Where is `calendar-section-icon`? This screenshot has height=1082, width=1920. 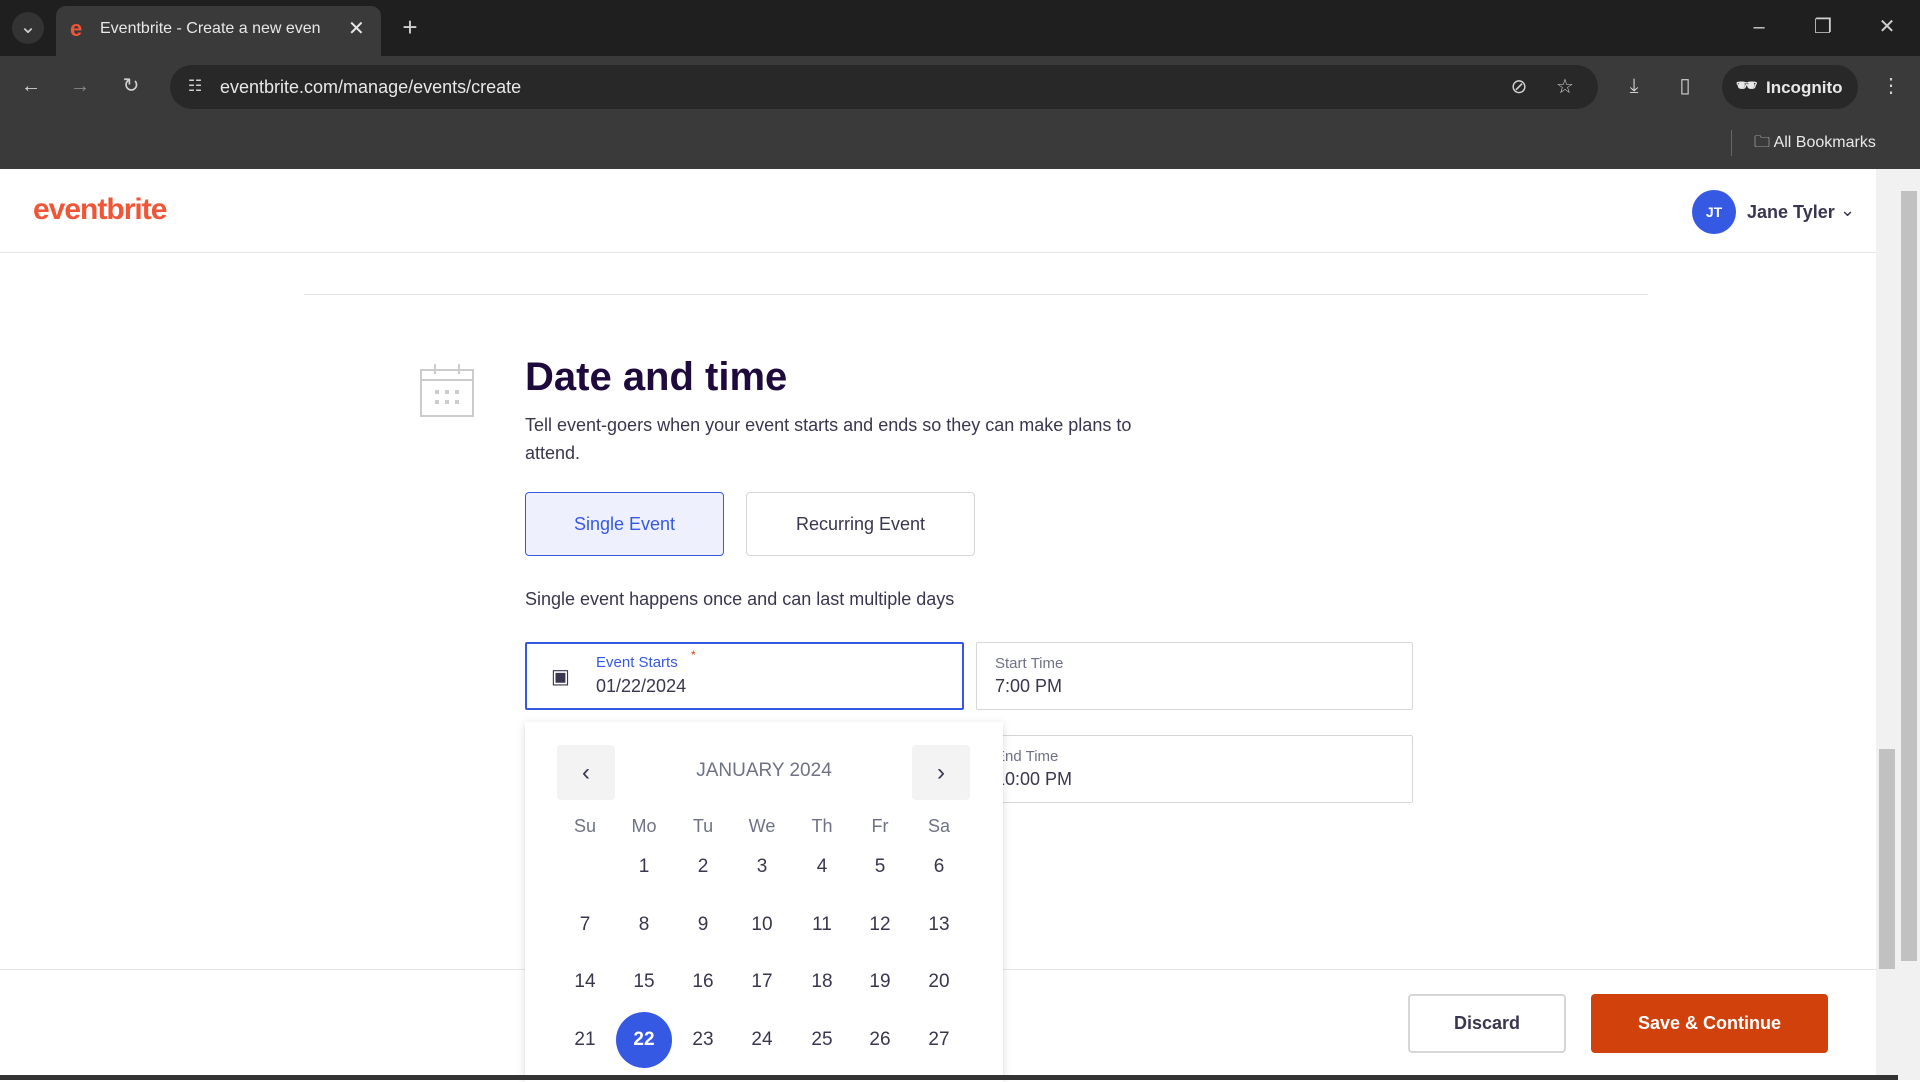 calendar-section-icon is located at coordinates (447, 390).